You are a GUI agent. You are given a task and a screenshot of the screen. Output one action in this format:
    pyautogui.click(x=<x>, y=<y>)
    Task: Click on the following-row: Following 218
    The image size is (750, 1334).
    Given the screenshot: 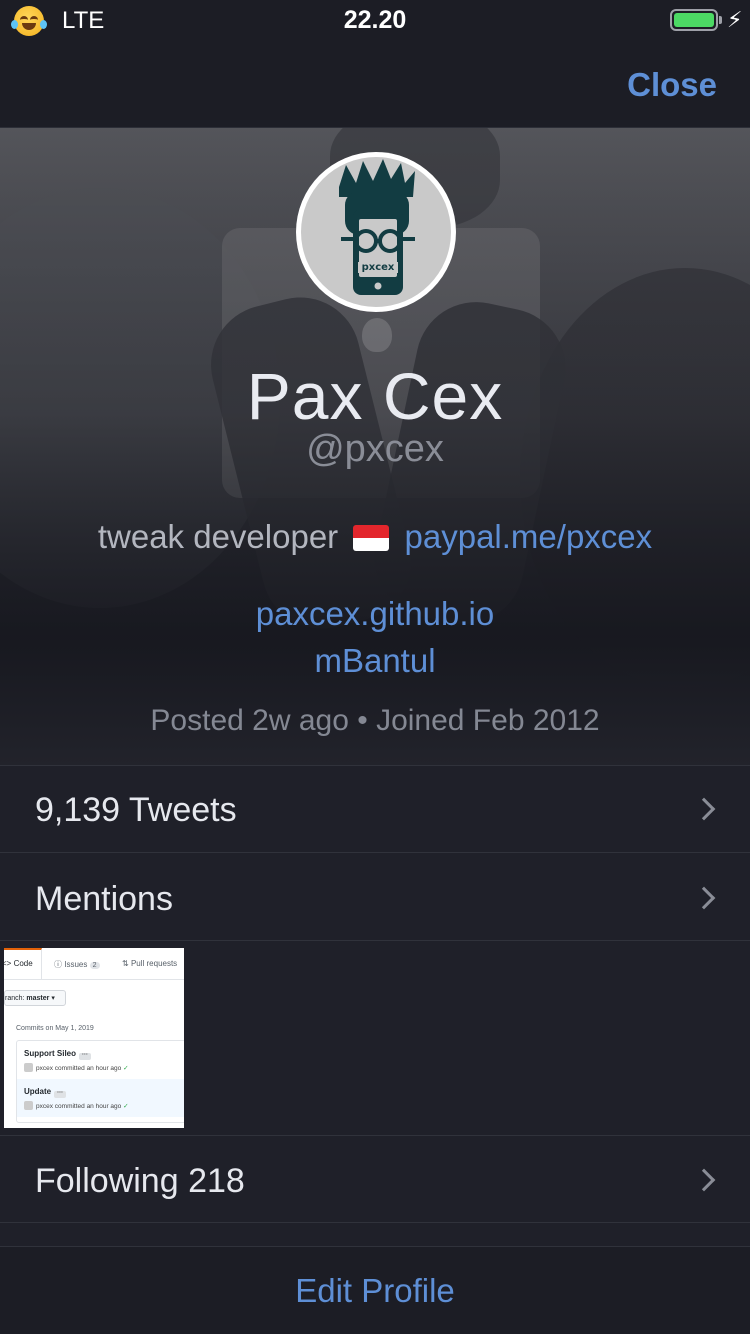 What is the action you would take?
    pyautogui.click(x=375, y=1178)
    